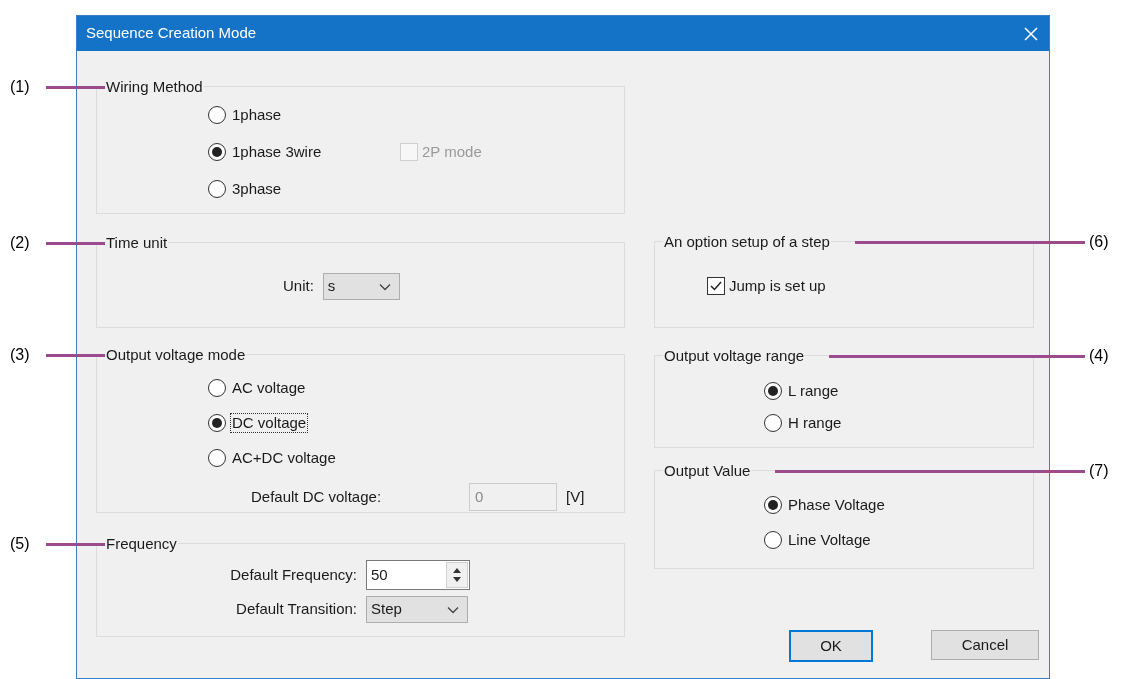  What do you see at coordinates (1031, 33) in the screenshot?
I see `close-icon` at bounding box center [1031, 33].